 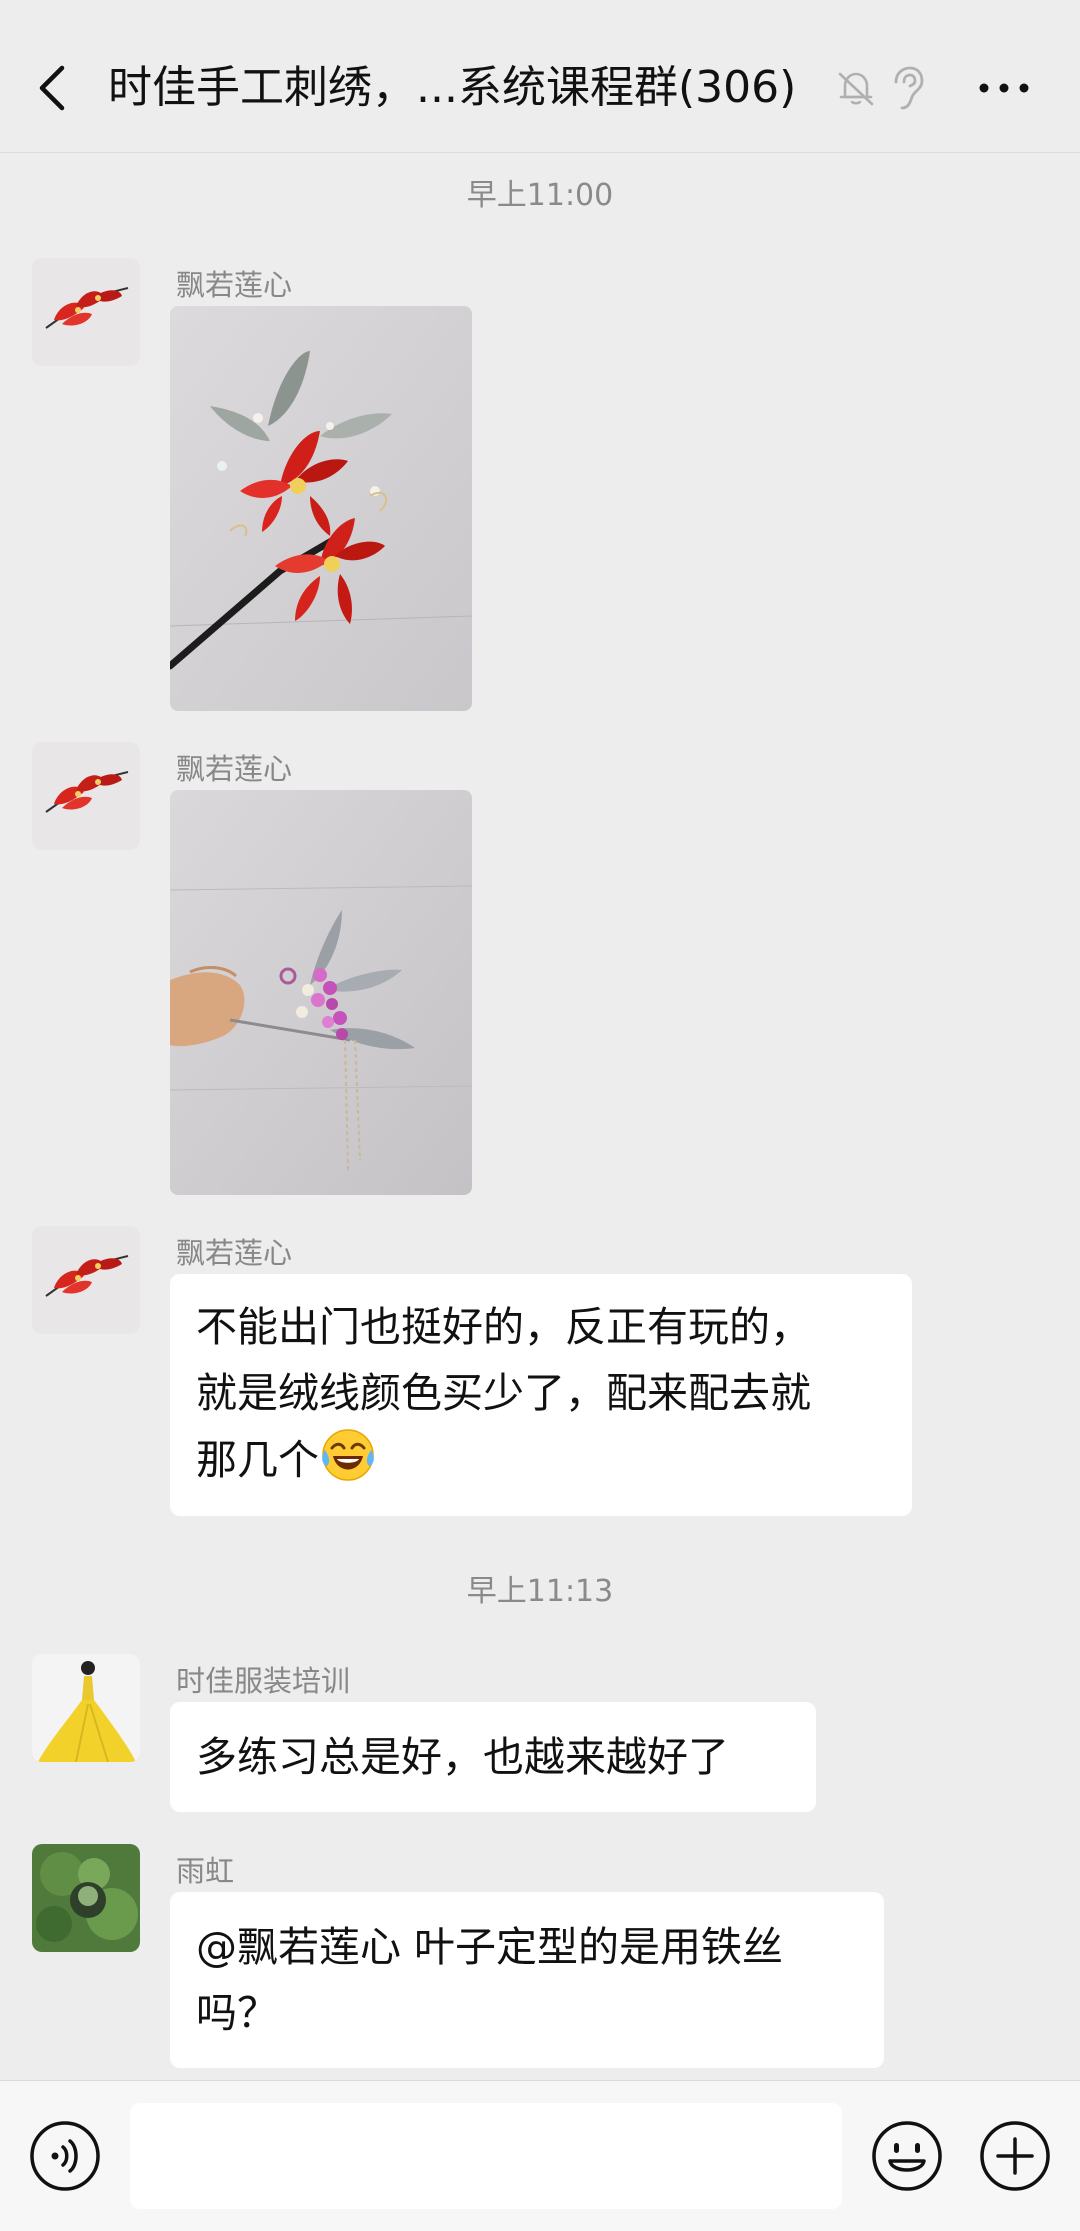 I want to click on chat-header: 时佳手工刺绣，...系统课程群(306), so click(x=540, y=76).